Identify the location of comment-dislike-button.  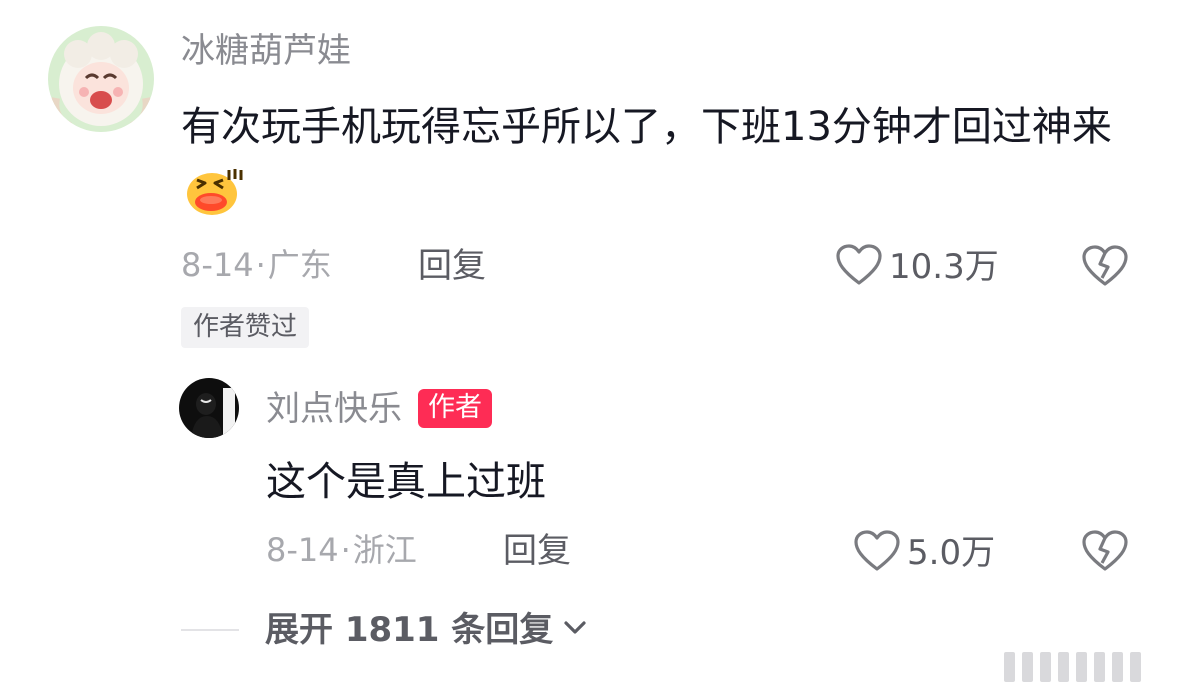
(1105, 268).